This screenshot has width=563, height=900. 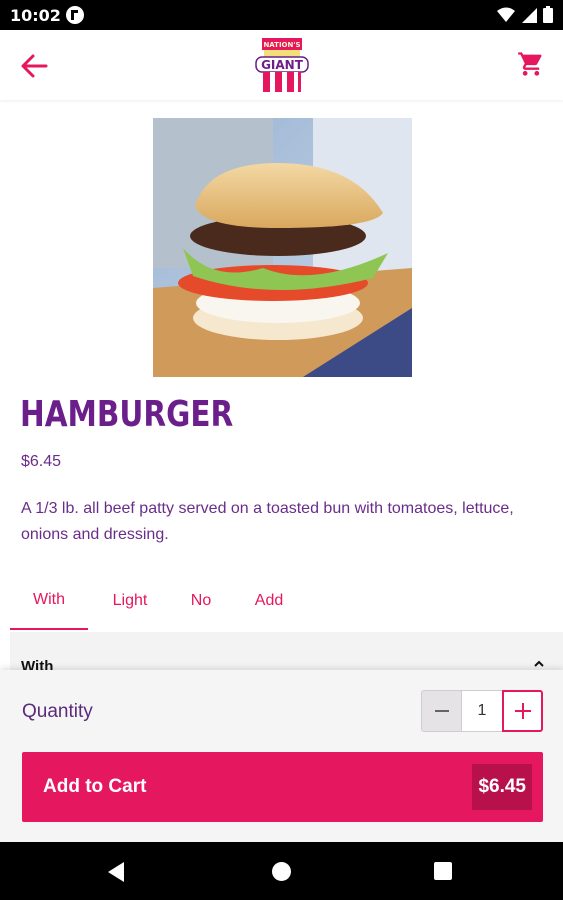 What do you see at coordinates (201, 601) in the screenshot?
I see `tab-no: No` at bounding box center [201, 601].